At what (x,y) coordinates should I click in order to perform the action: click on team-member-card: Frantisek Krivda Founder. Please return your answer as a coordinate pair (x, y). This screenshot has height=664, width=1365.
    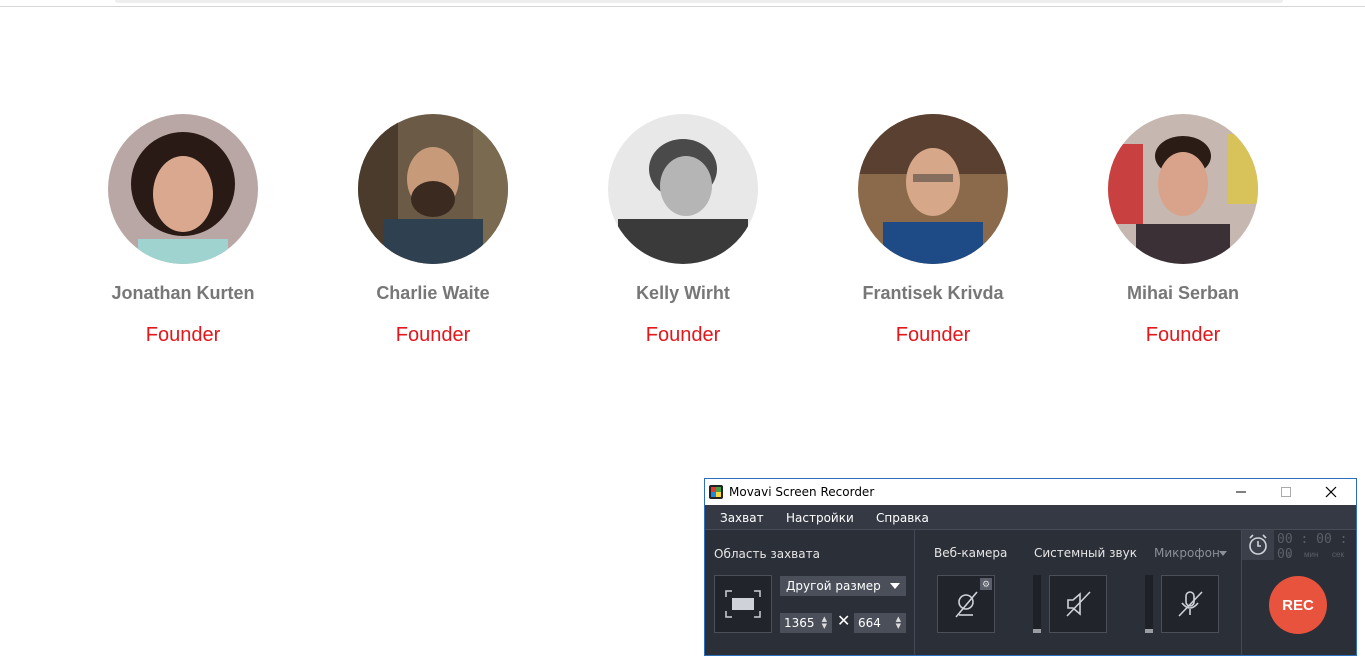
    Looking at the image, I should click on (933, 230).